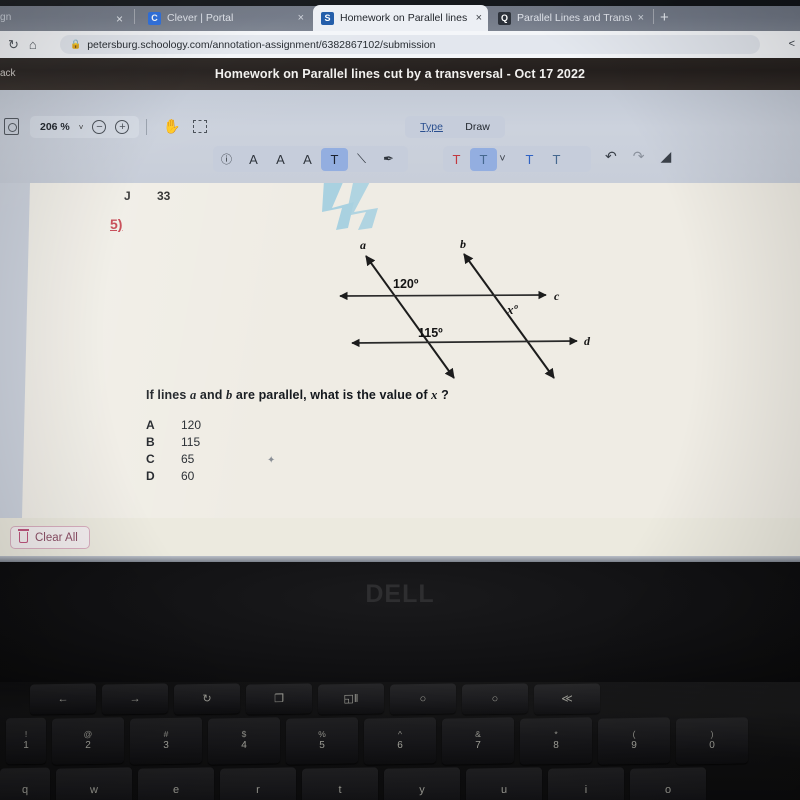 Image resolution: width=800 pixels, height=800 pixels. I want to click on key-mute: ≪, so click(567, 699).